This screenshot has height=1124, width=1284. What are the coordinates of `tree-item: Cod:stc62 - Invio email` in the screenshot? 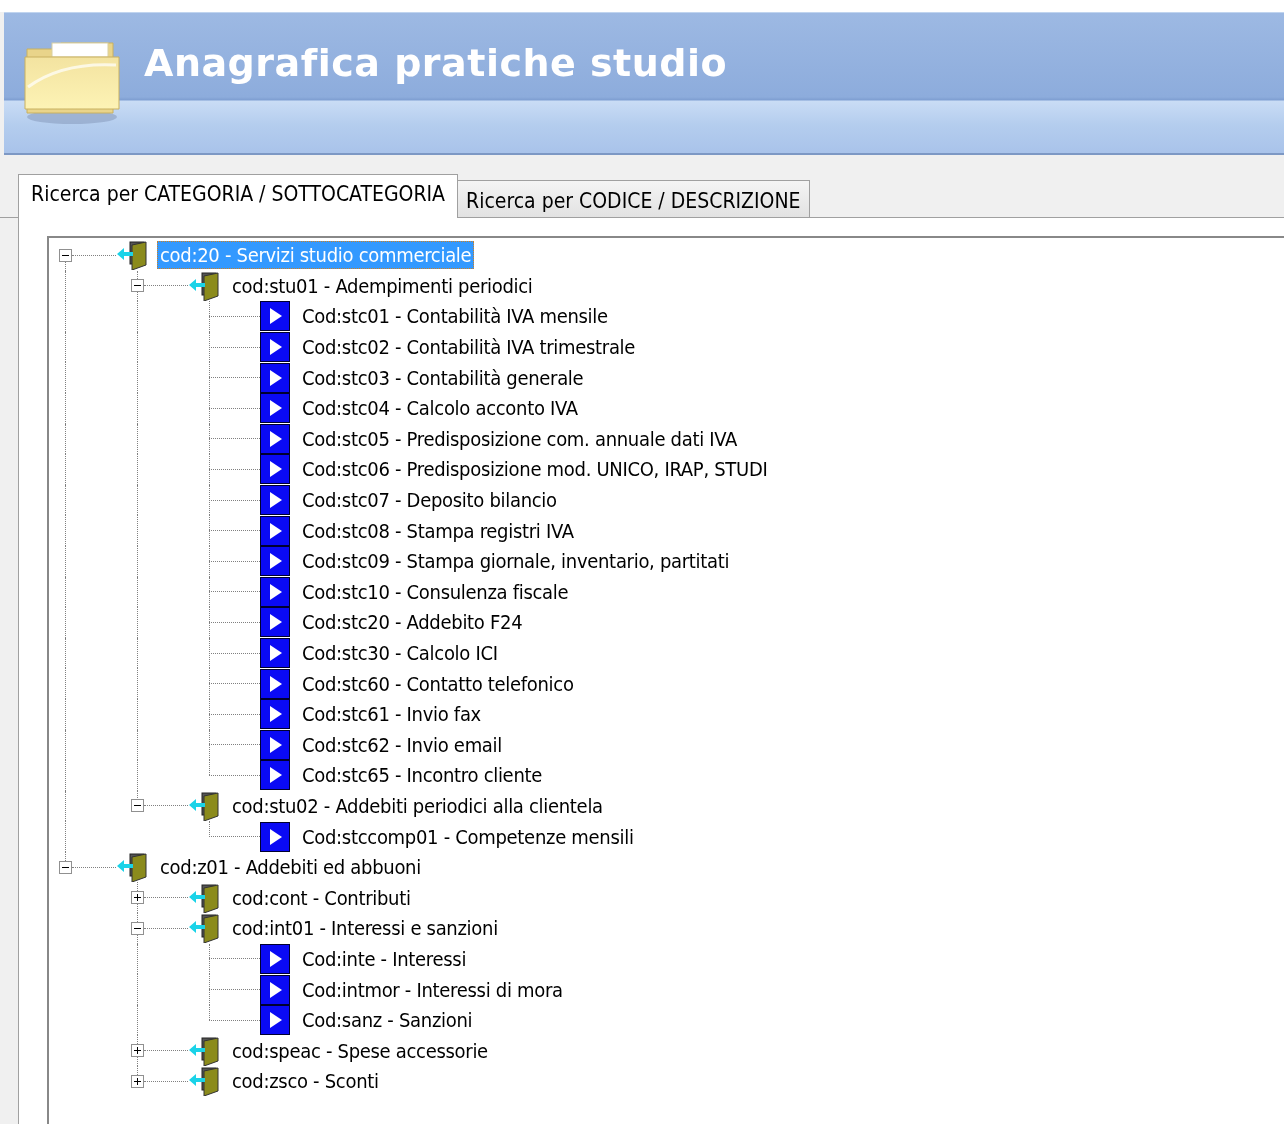 It's located at (402, 744).